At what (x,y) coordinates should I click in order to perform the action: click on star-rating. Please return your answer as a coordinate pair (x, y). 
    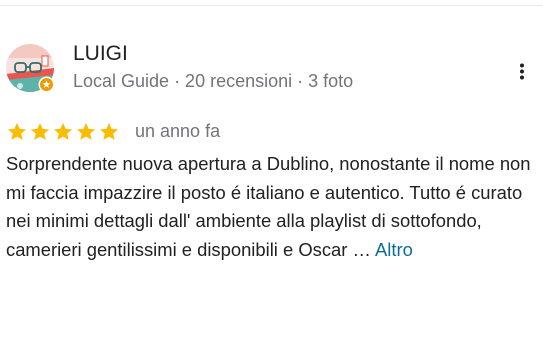
    Looking at the image, I should click on (63, 131).